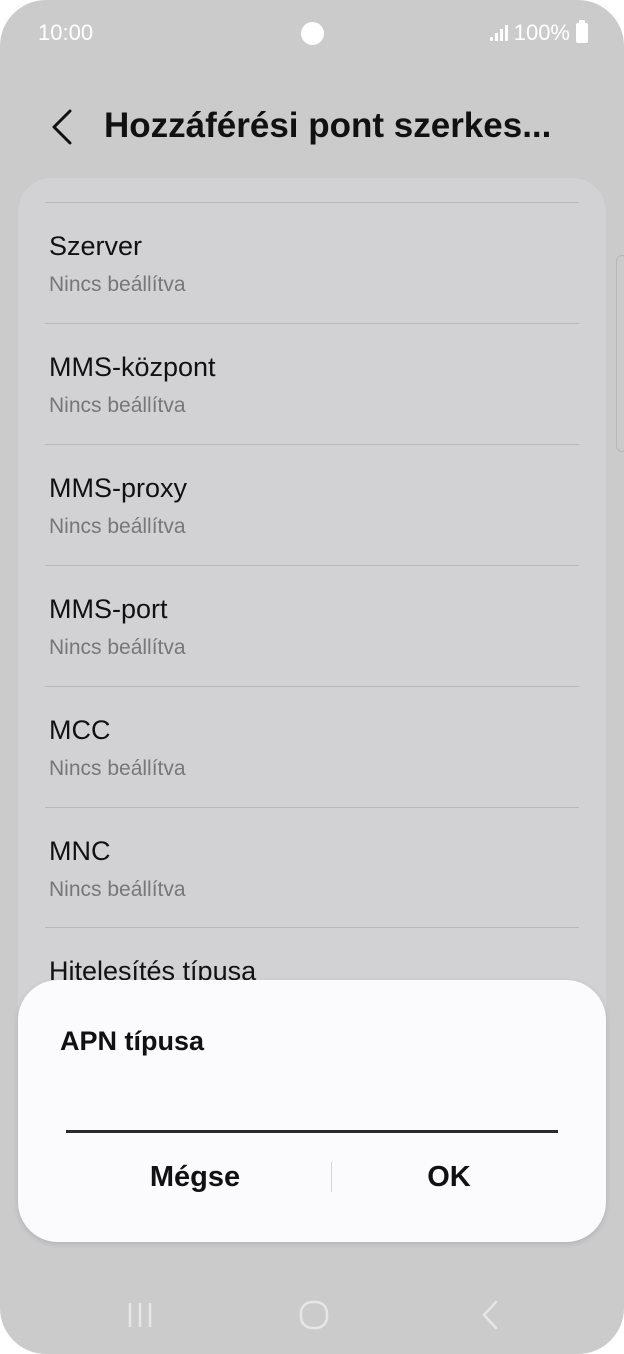 This screenshot has height=1354, width=624. I want to click on nav-back-icon, so click(490, 1315).